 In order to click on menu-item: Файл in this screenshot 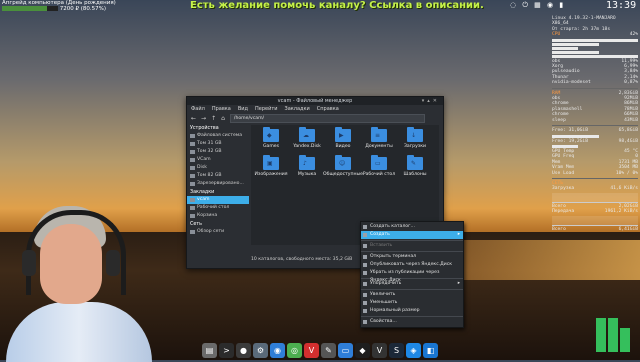, I will do `click(198, 109)`.